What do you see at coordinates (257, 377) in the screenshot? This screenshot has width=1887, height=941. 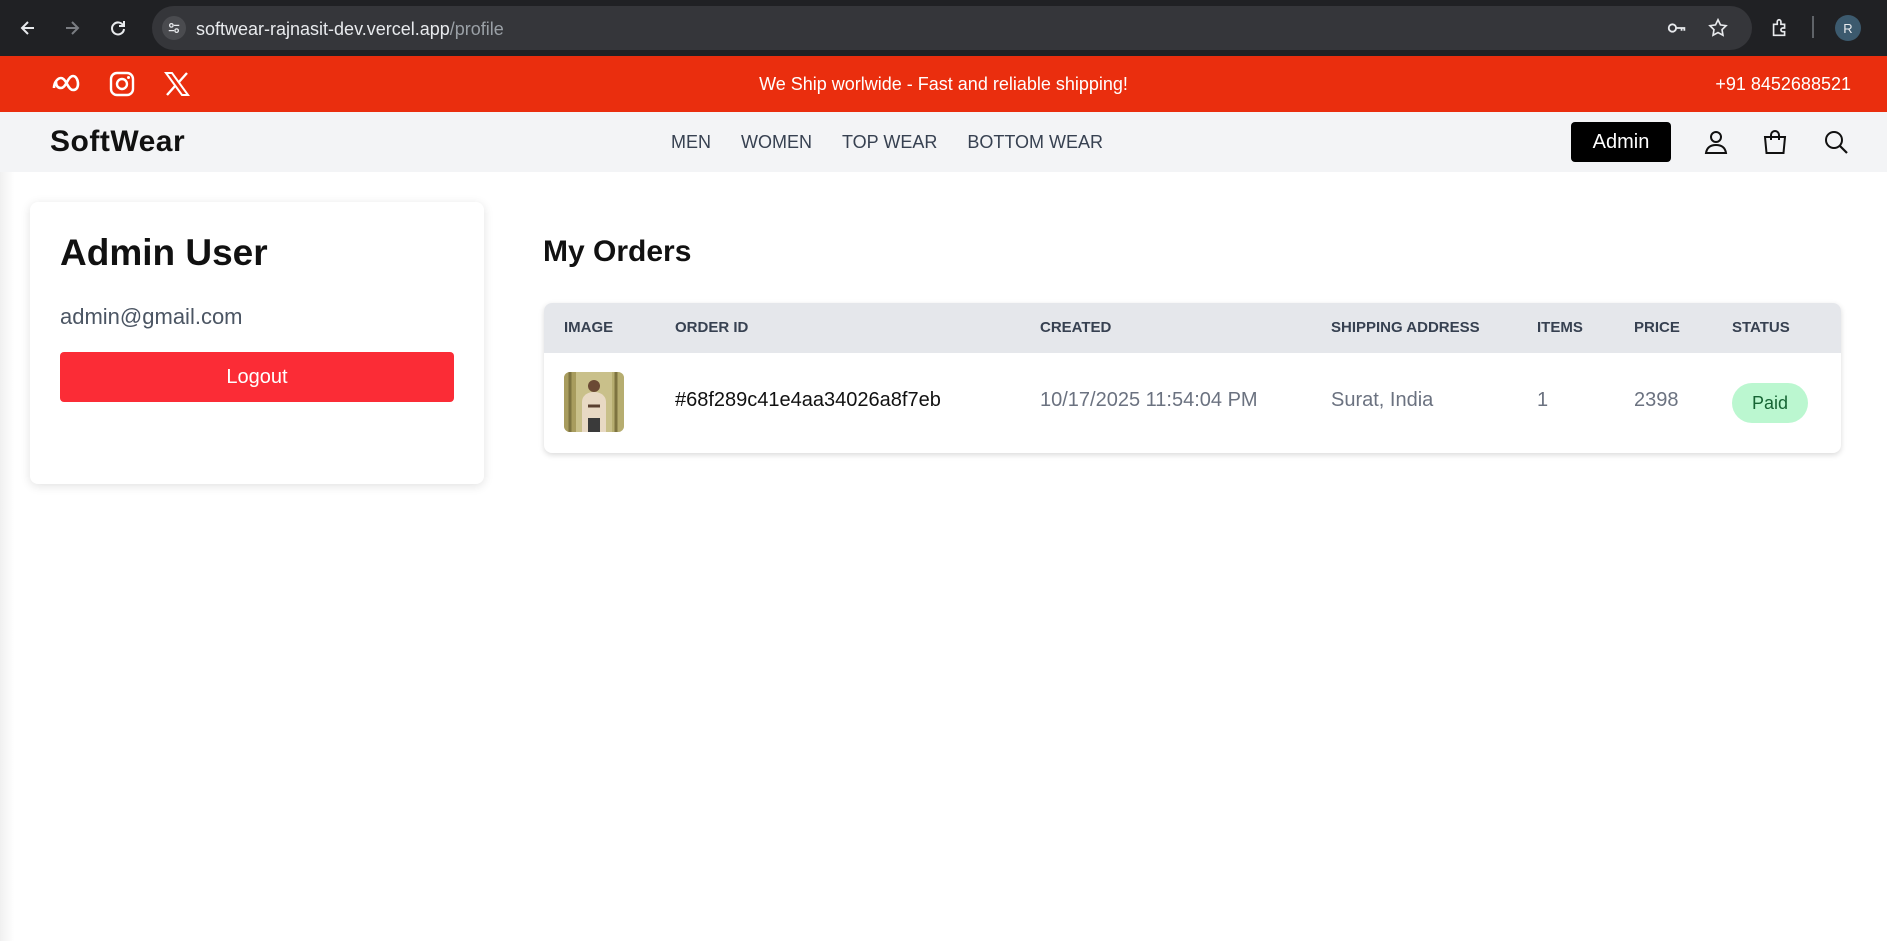 I see `logout-button: Logout` at bounding box center [257, 377].